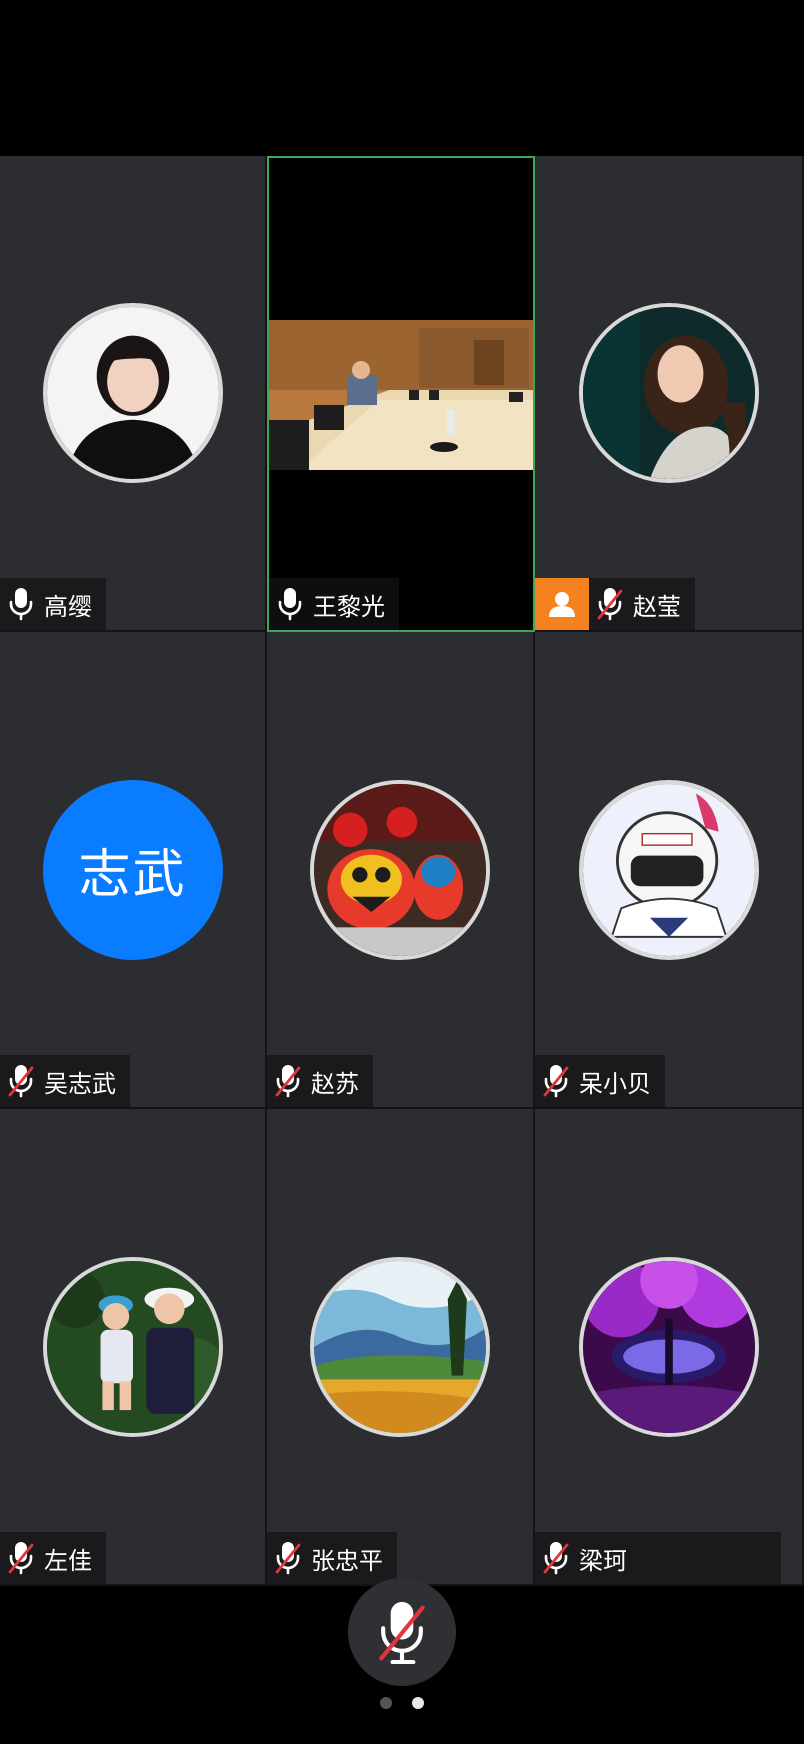 This screenshot has width=804, height=1744. I want to click on participant-tile: 高缨, so click(133, 394).